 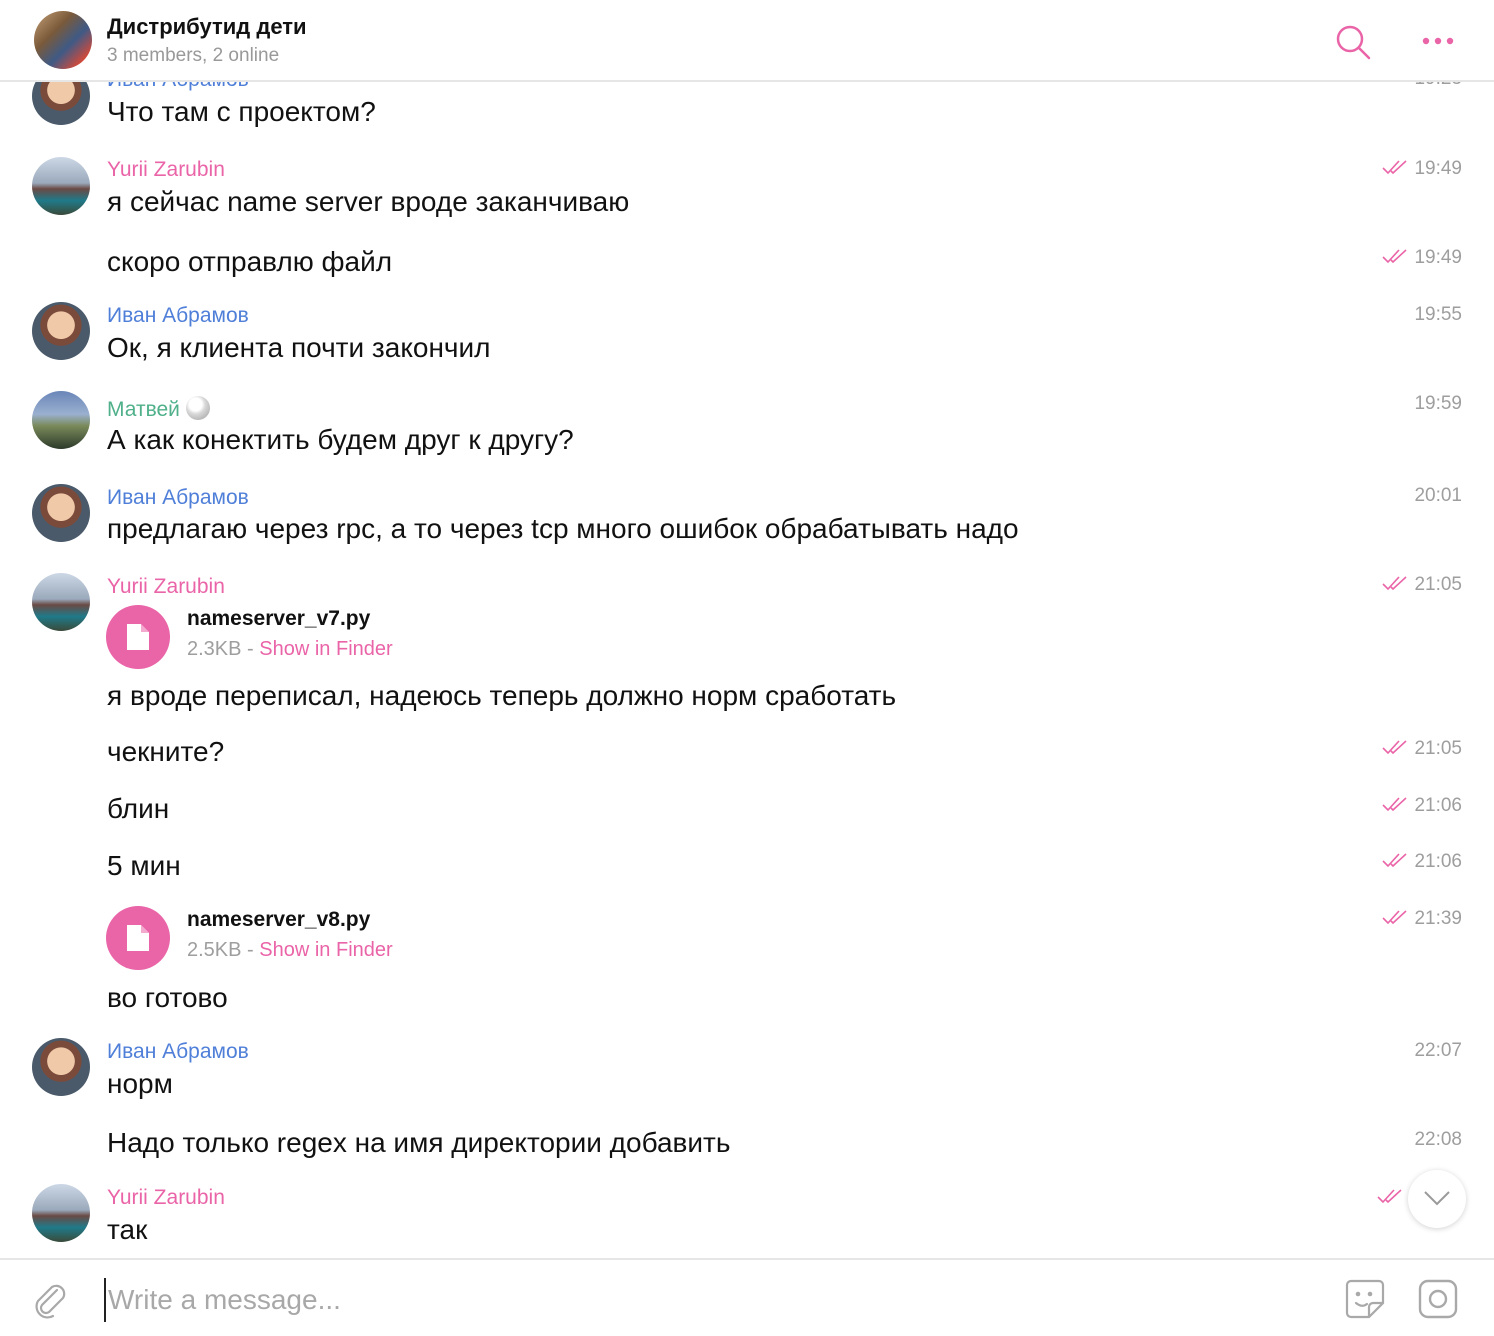 I want to click on message-time-row: 21:39, so click(x=1422, y=919).